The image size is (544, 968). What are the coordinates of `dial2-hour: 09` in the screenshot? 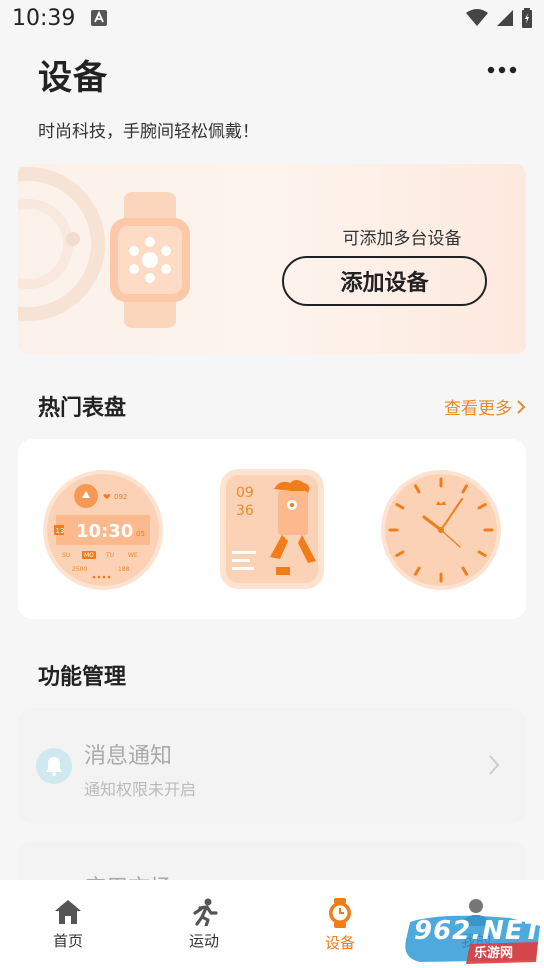 It's located at (245, 493).